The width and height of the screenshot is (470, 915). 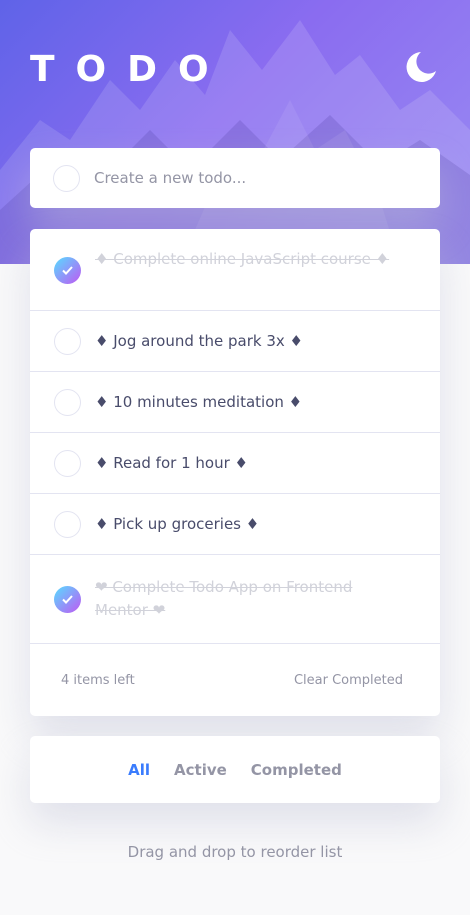 What do you see at coordinates (296, 770) in the screenshot?
I see `filter-completed-button: Completed` at bounding box center [296, 770].